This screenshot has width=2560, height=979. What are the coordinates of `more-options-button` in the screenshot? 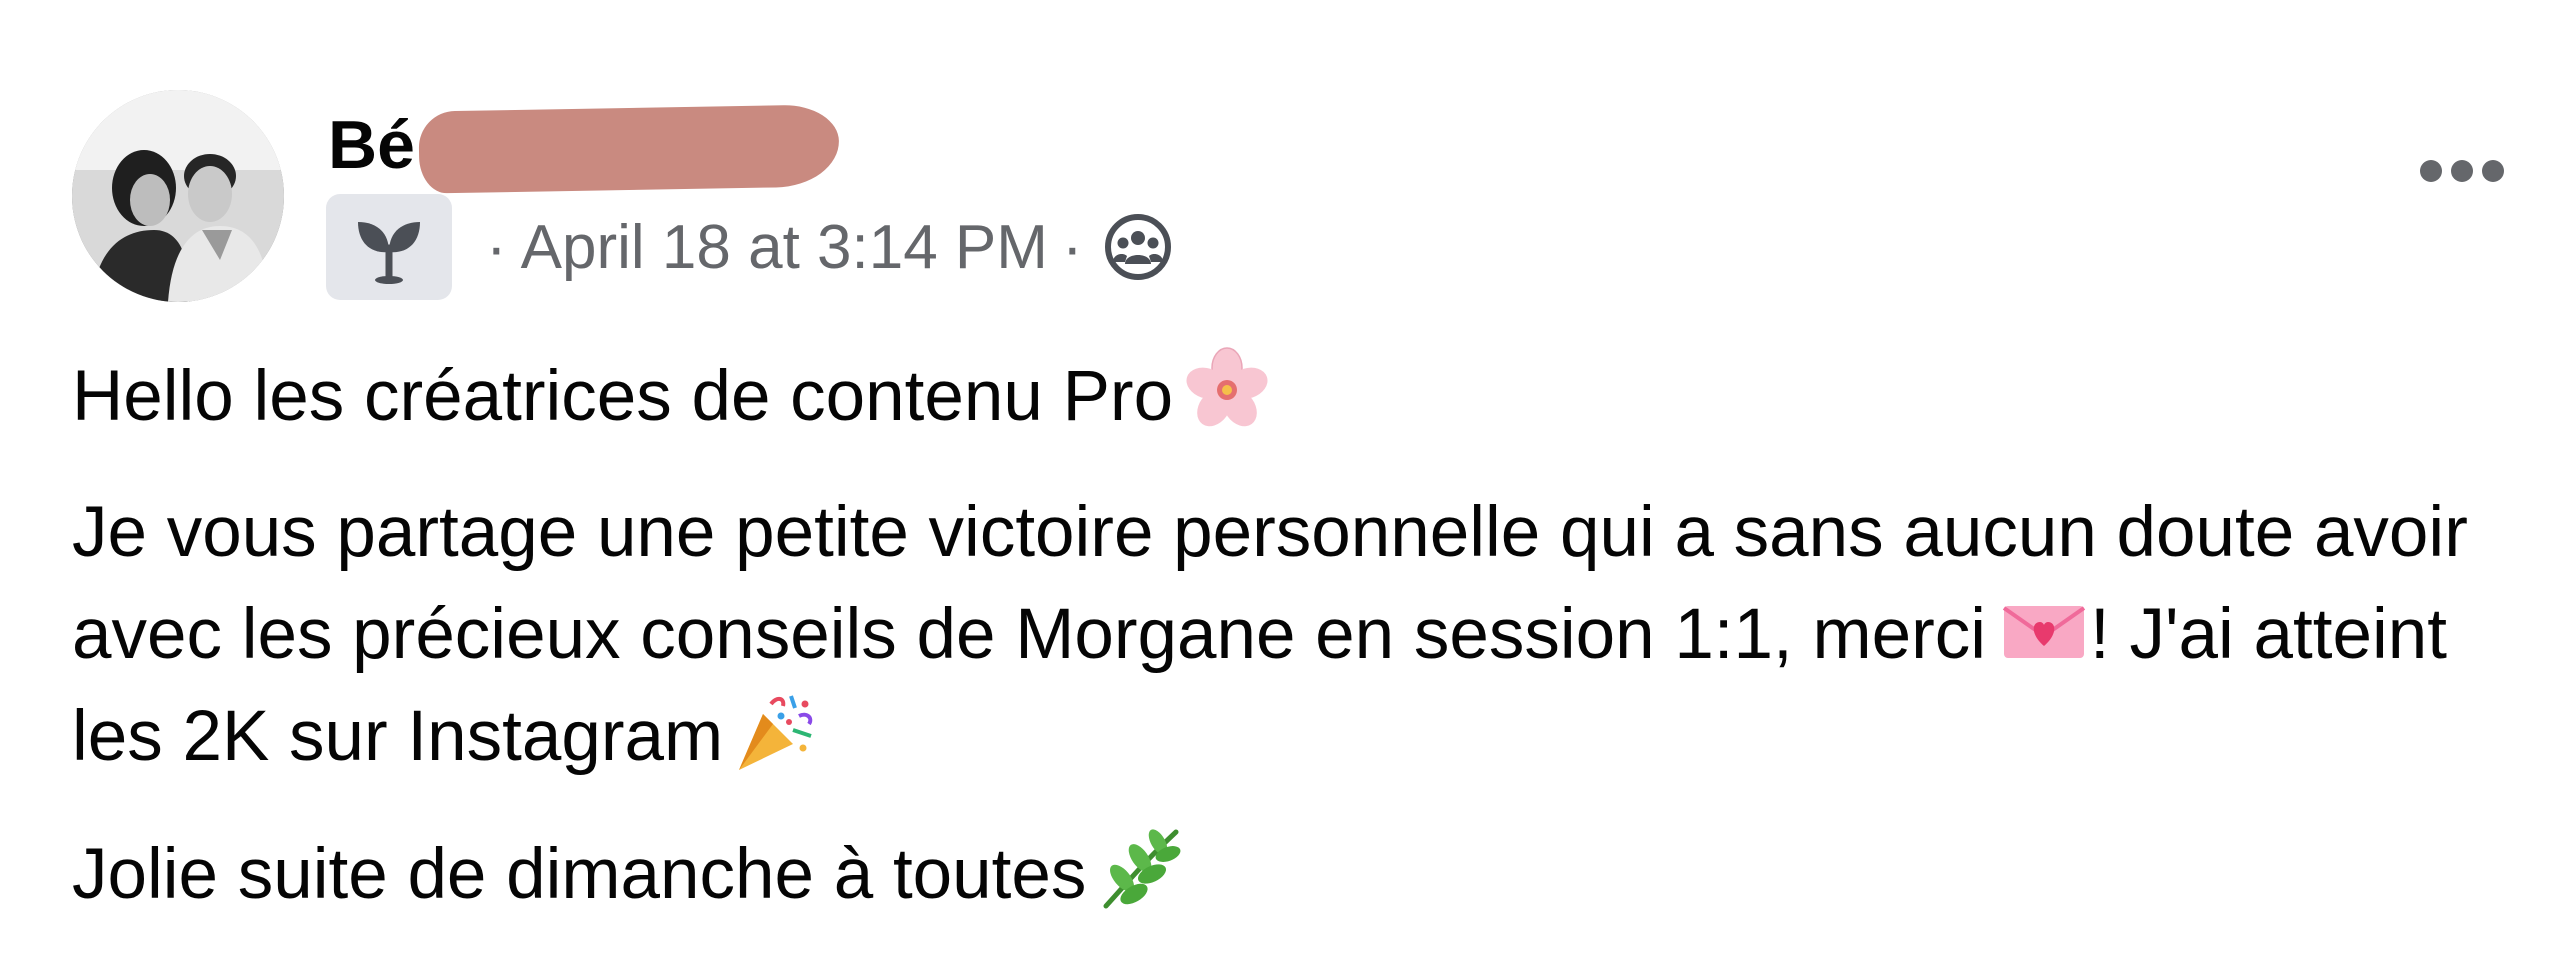 It's located at (2462, 171).